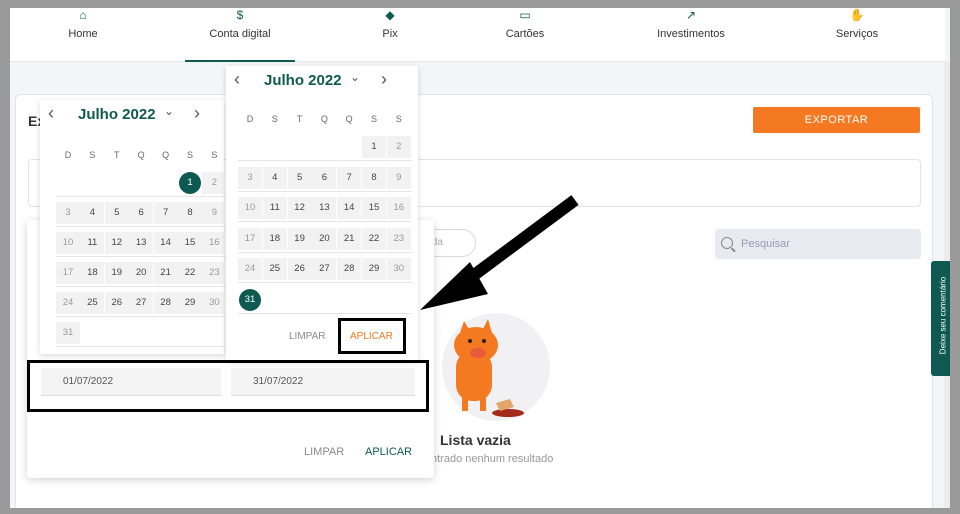 Image resolution: width=960 pixels, height=514 pixels. I want to click on nav-item-conta-digital: $ Conta digital, so click(240, 35).